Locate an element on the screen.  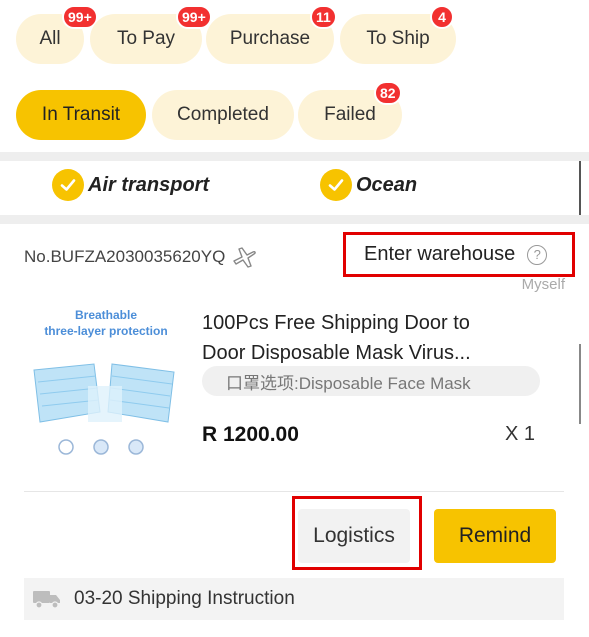
tab-failed: Failed 82 is located at coordinates (350, 110).